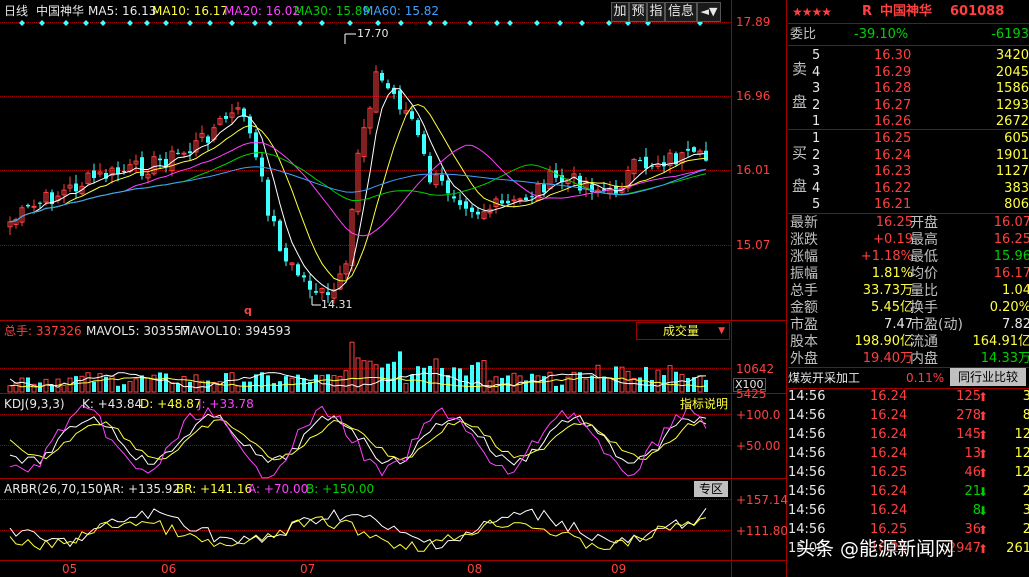  What do you see at coordinates (755, 369) in the screenshot?
I see `volume-axis-label: 10642` at bounding box center [755, 369].